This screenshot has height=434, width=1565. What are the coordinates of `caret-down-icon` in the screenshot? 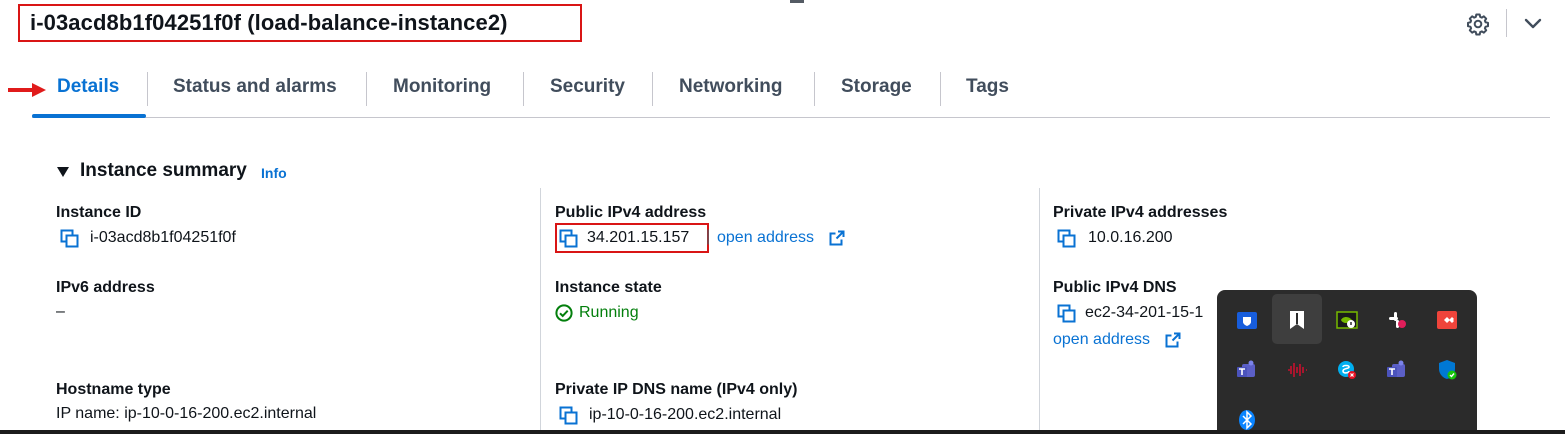 It's located at (63, 172).